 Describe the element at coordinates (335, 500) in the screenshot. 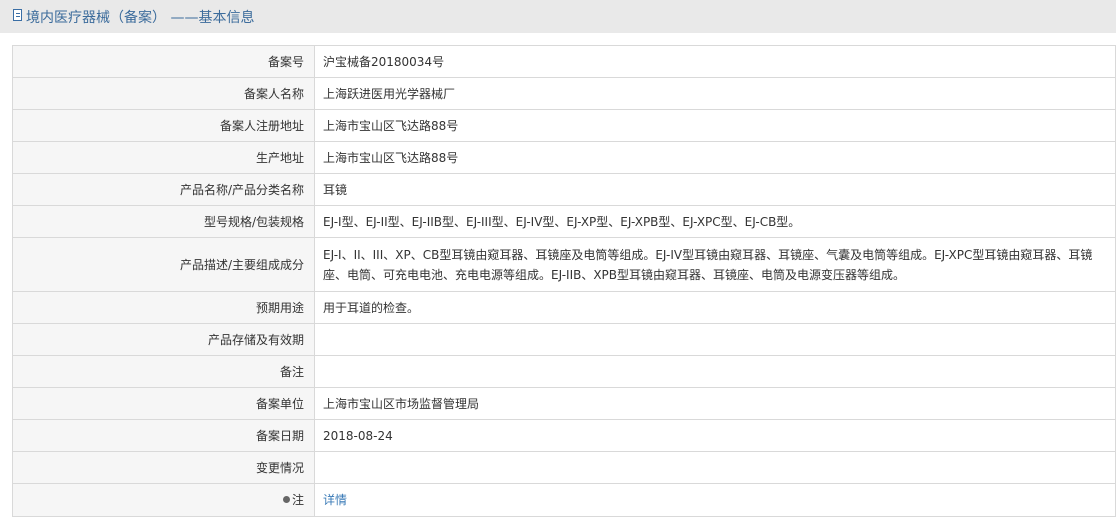

I see `details-link: 详情` at that location.